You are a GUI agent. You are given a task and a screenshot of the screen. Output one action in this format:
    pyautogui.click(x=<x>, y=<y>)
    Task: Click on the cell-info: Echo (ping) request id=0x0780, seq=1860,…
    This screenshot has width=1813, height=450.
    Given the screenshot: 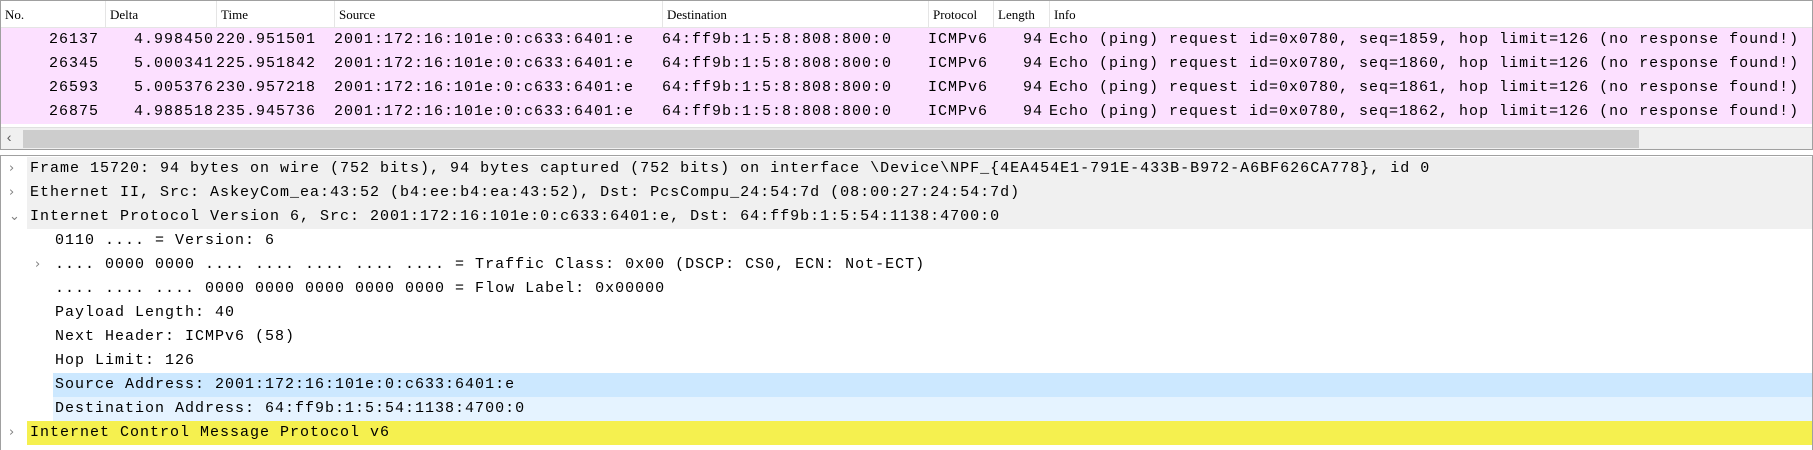 What is the action you would take?
    pyautogui.click(x=1424, y=63)
    